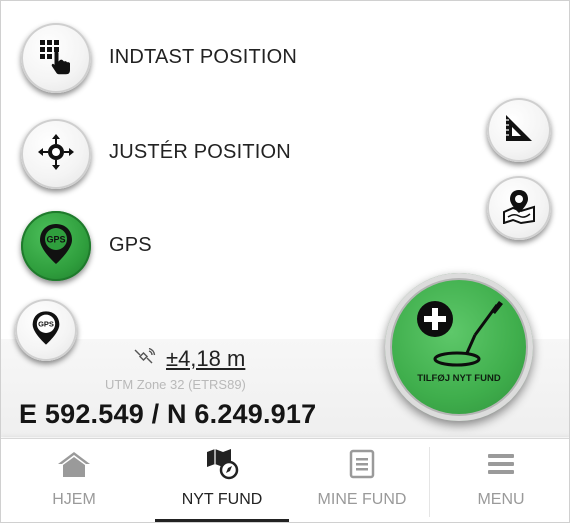 Image resolution: width=570 pixels, height=523 pixels. I want to click on active-tab-indicator, so click(222, 520).